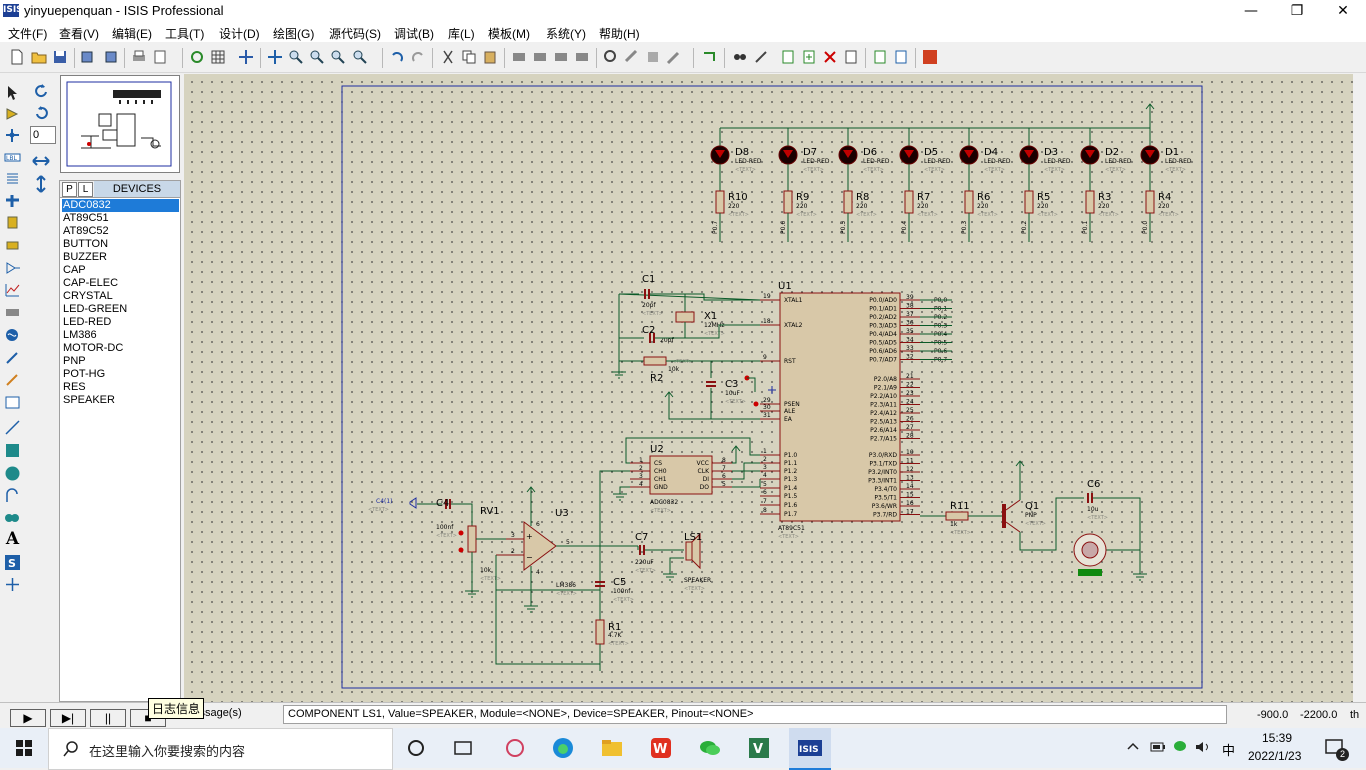  What do you see at coordinates (79, 33) in the screenshot?
I see `menu-view: 查看(V)` at bounding box center [79, 33].